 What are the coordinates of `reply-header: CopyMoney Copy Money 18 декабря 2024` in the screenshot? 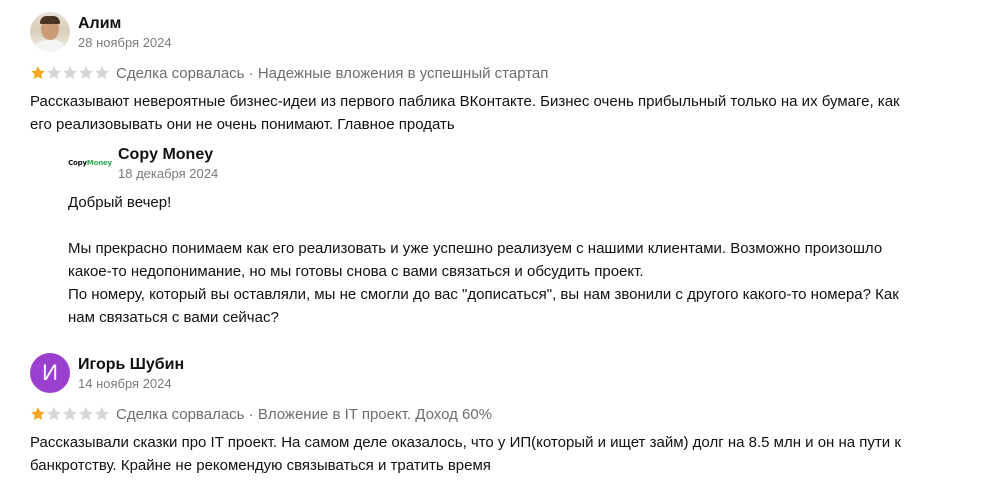 It's located at (508, 163).